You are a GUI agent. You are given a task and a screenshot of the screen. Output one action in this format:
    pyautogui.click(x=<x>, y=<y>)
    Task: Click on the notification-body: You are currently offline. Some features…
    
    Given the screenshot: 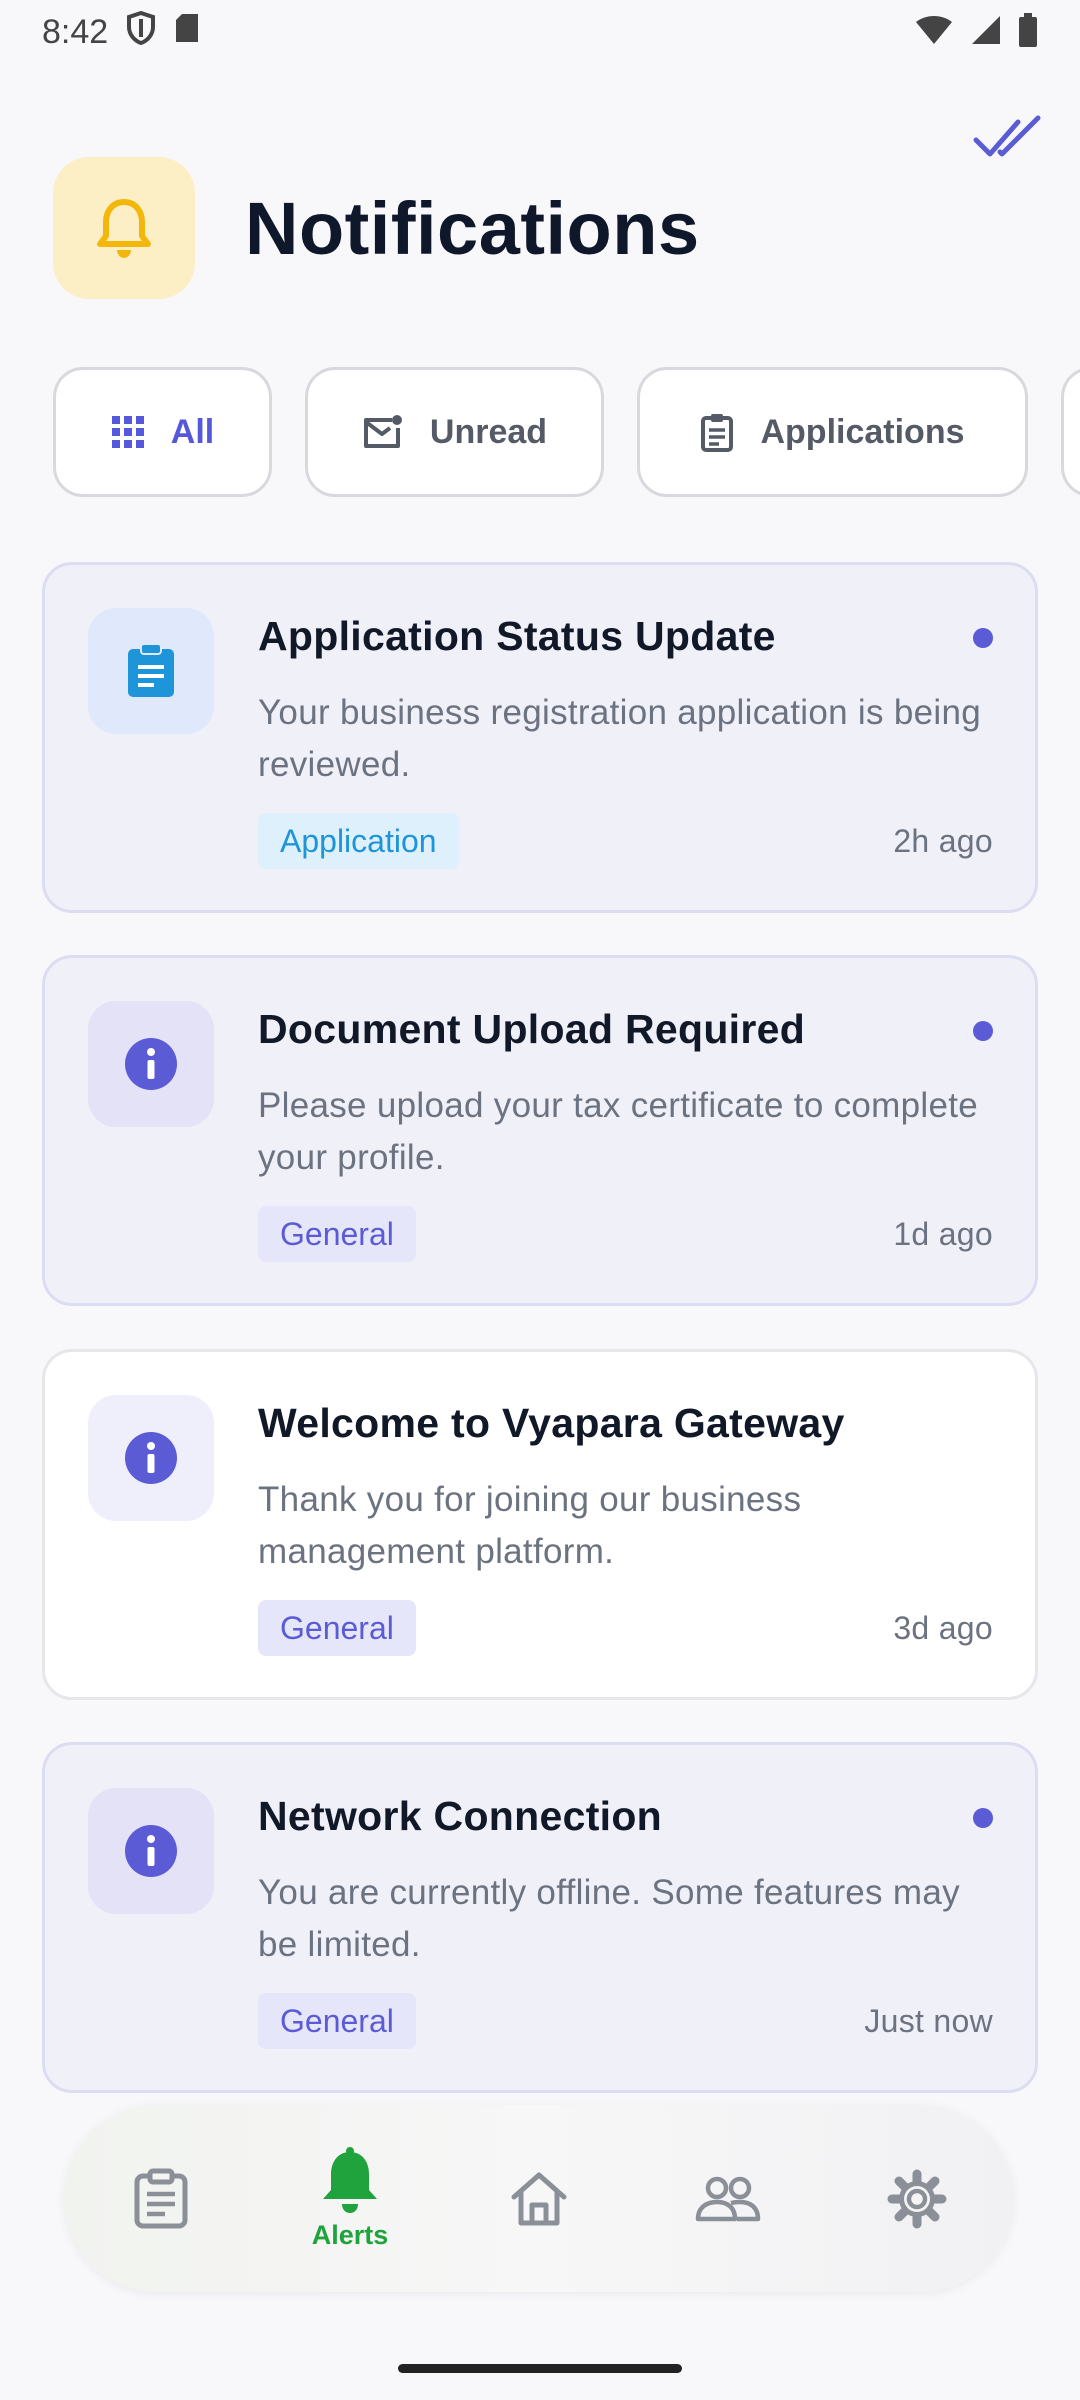 What is the action you would take?
    pyautogui.click(x=609, y=1918)
    